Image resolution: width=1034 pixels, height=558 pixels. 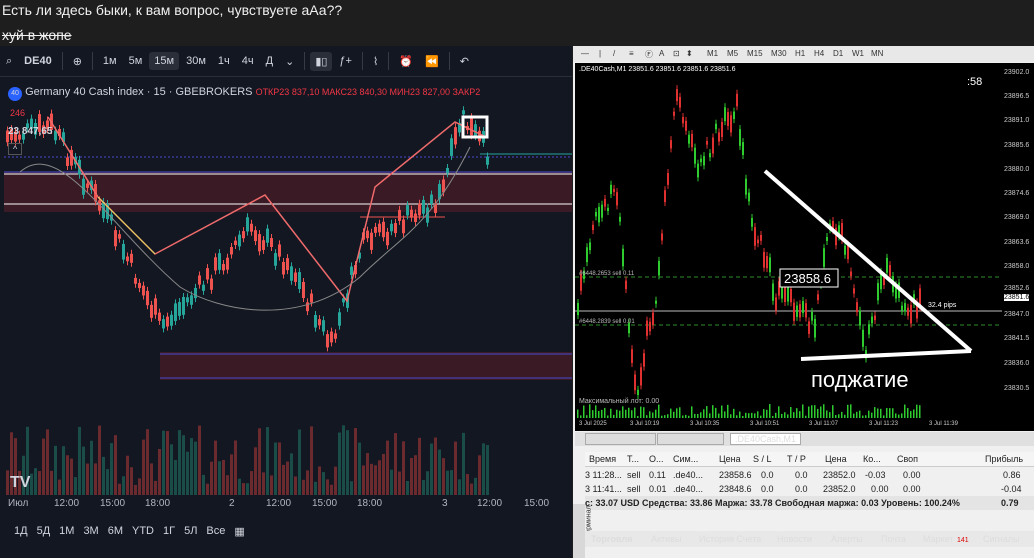 What do you see at coordinates (762, 459) in the screenshot?
I see `col-header: S / L` at bounding box center [762, 459].